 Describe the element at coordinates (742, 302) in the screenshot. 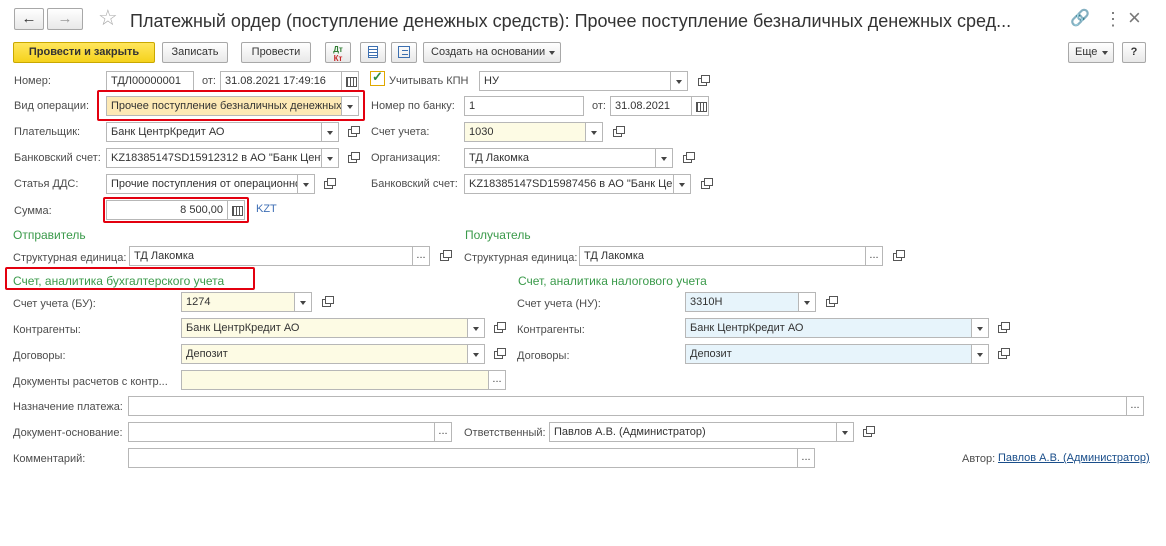

I see `nu-account-field: 3310Н` at that location.